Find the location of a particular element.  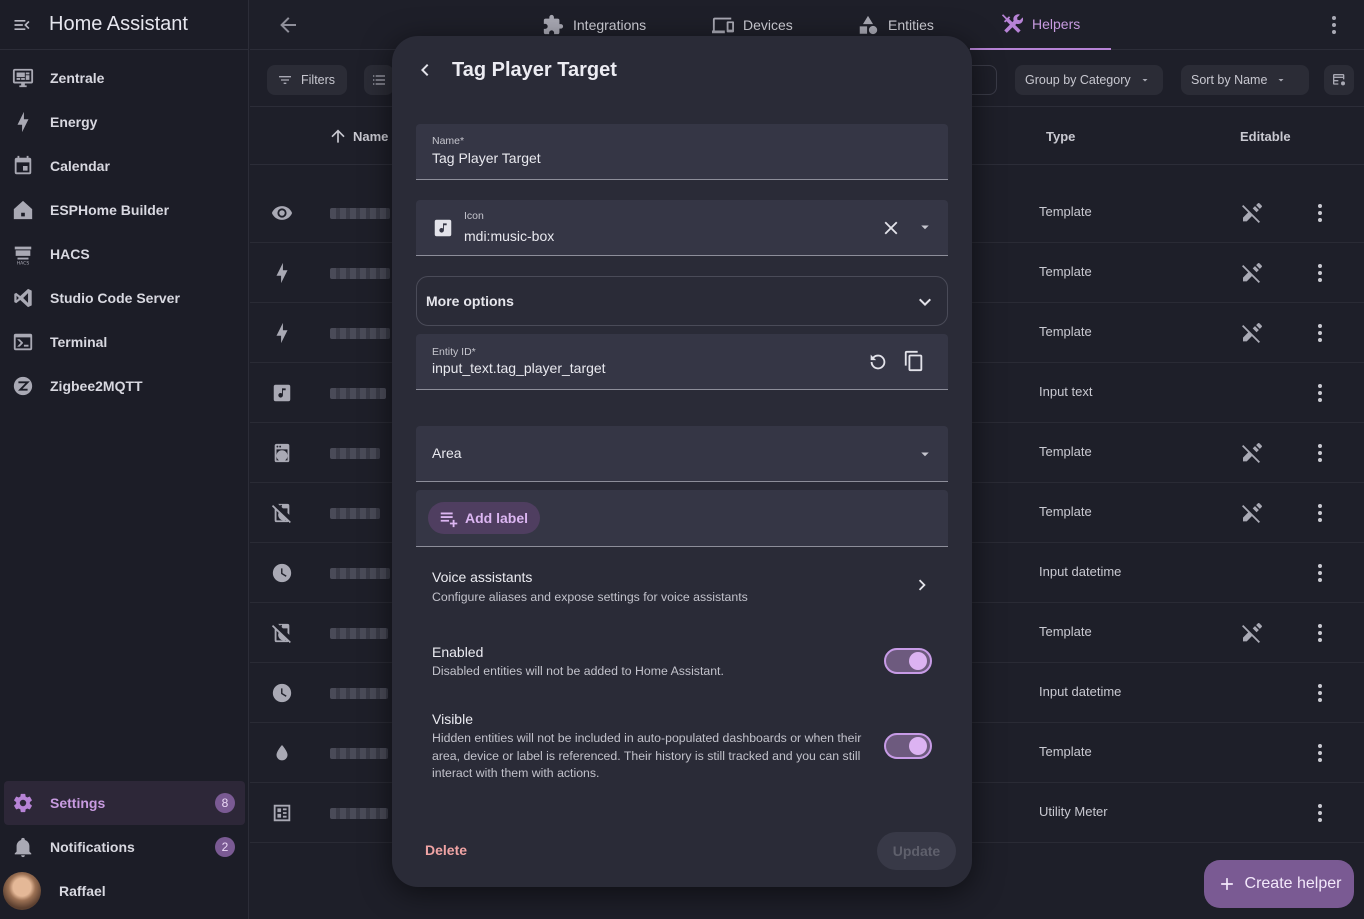

visible-toggle is located at coordinates (908, 746).